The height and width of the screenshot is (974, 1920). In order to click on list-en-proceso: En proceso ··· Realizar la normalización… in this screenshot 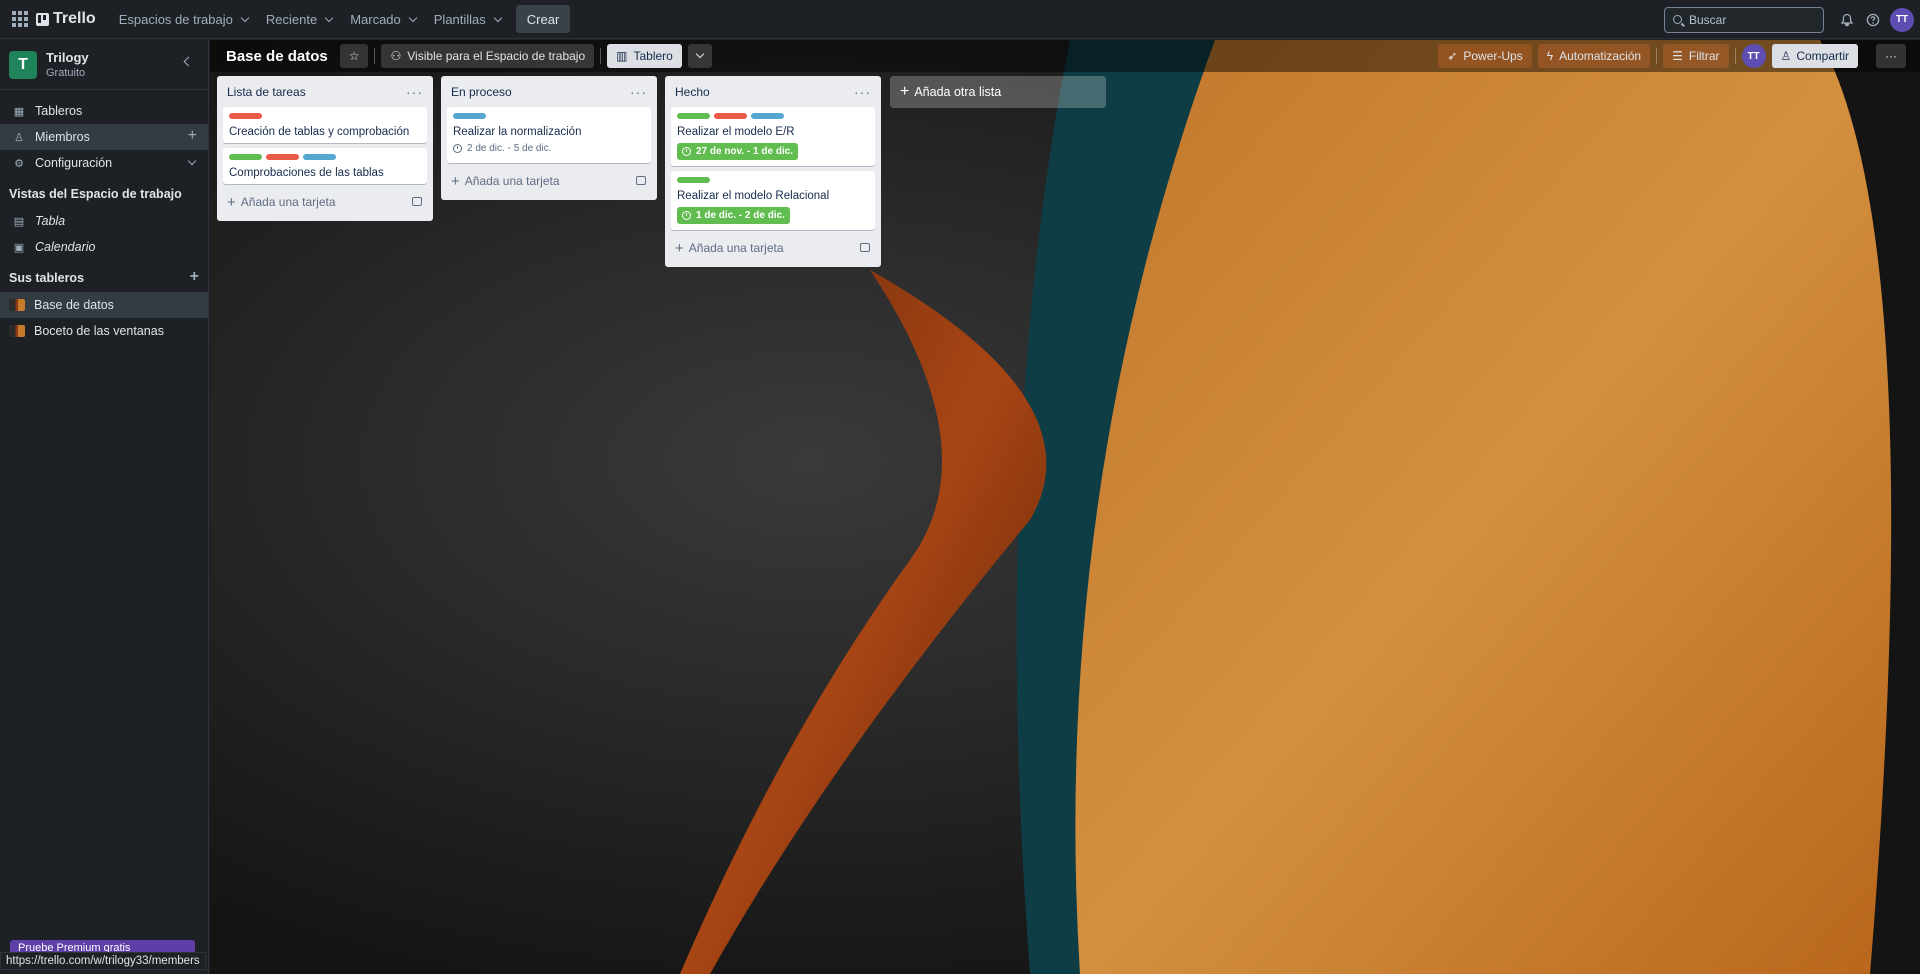, I will do `click(549, 138)`.